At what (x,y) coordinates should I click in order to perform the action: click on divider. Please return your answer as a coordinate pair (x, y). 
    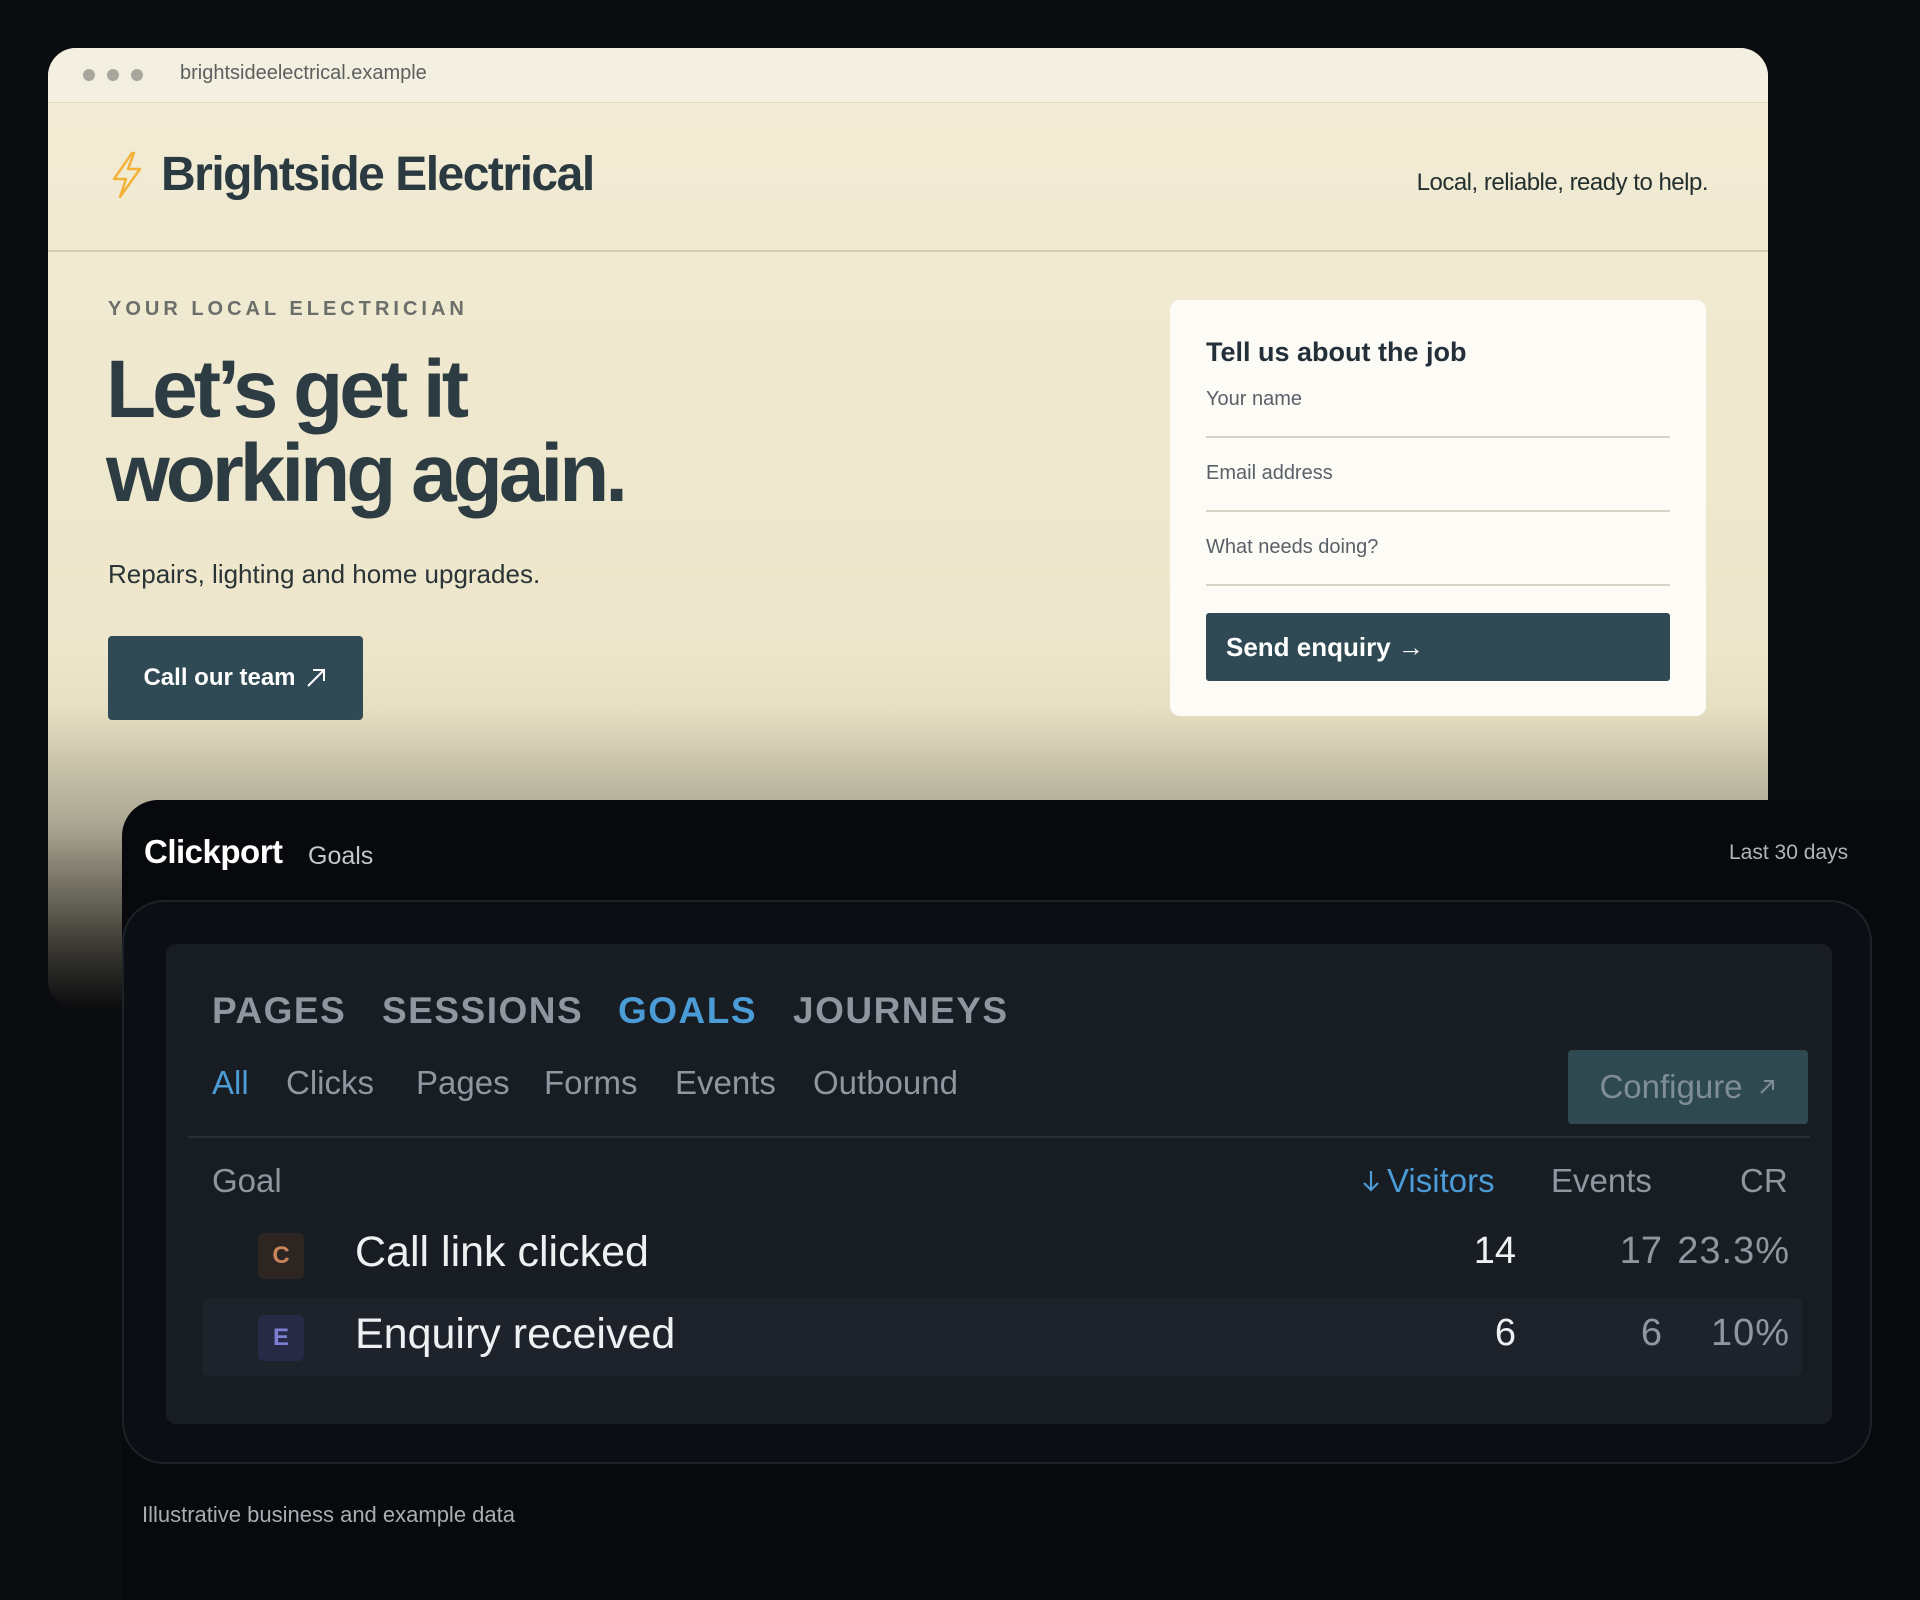
    Looking at the image, I should click on (999, 1137).